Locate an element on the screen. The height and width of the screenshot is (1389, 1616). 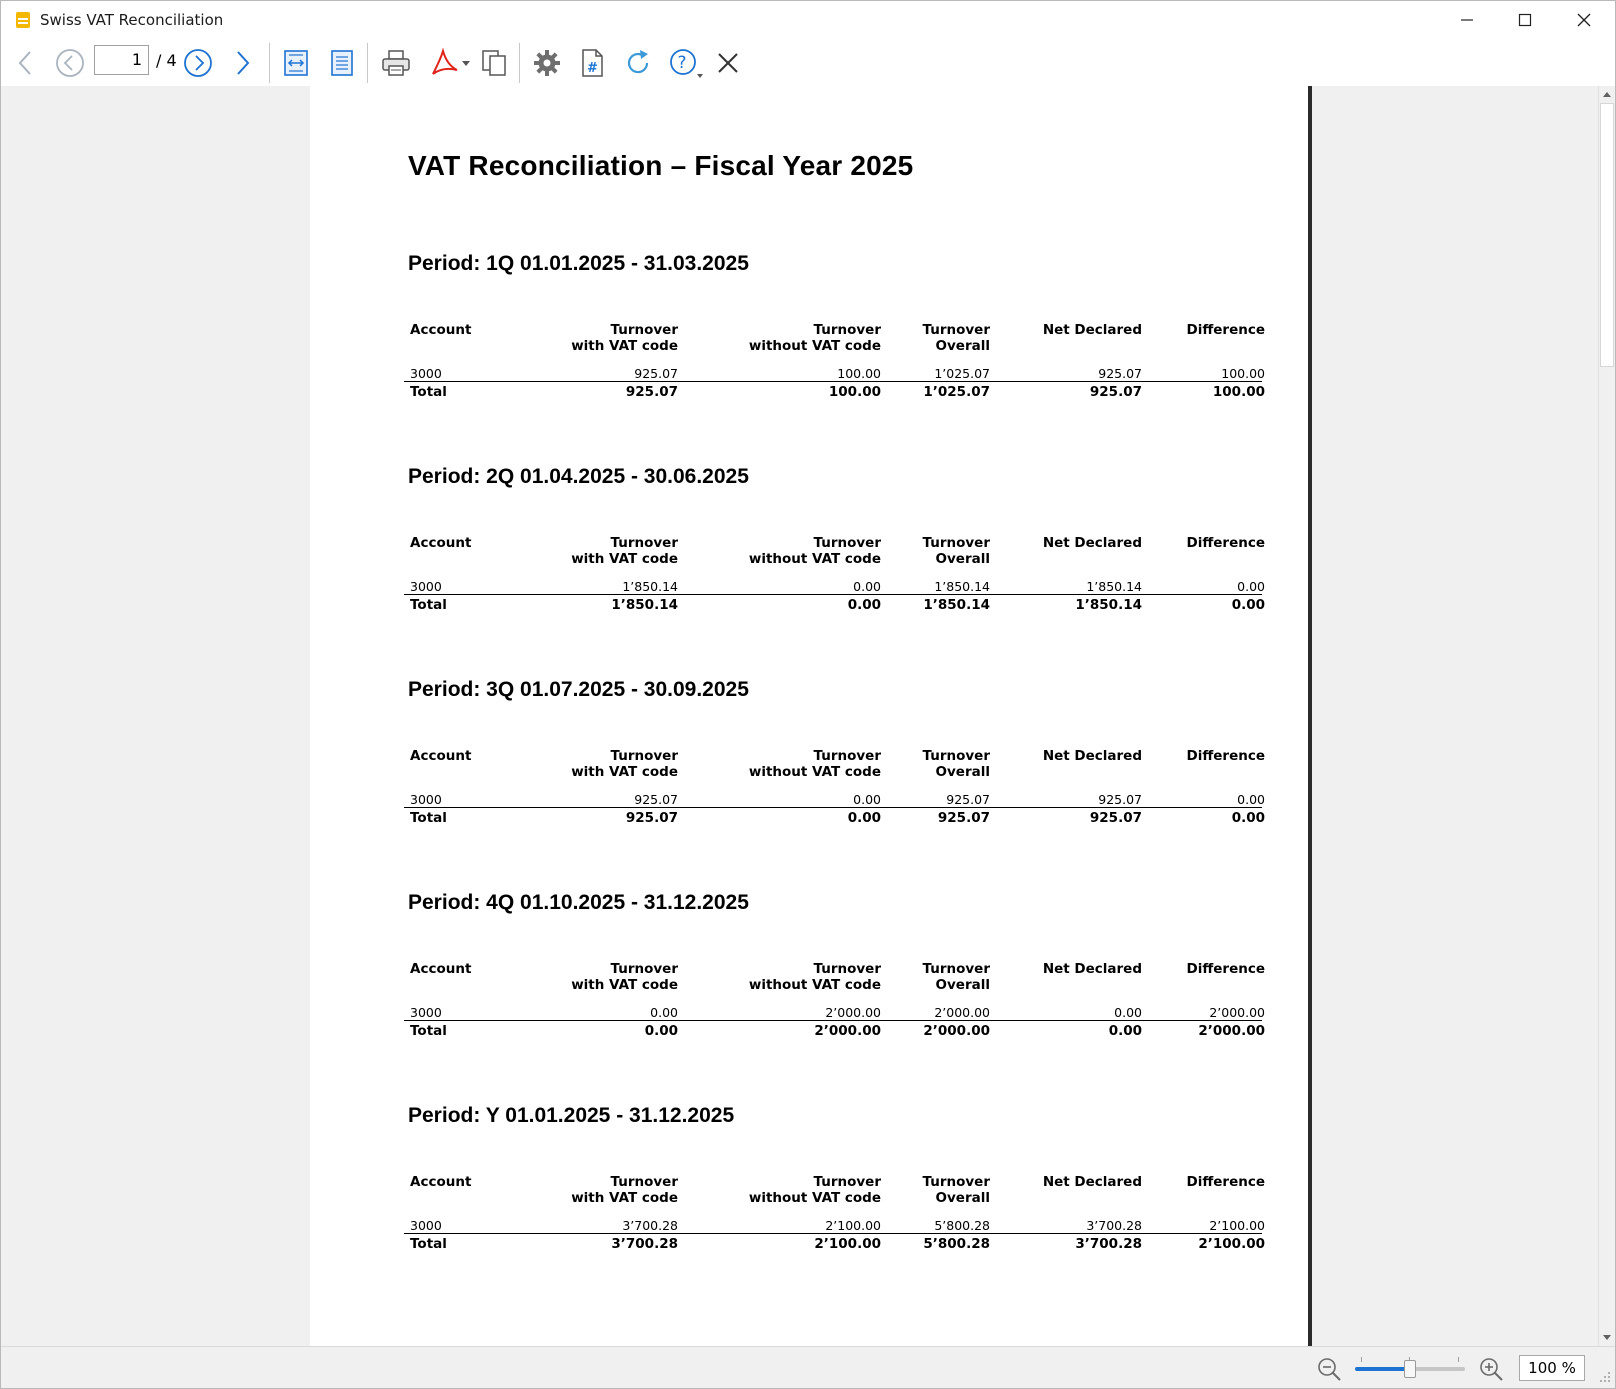
page-total-label: / 4 is located at coordinates (166, 60).